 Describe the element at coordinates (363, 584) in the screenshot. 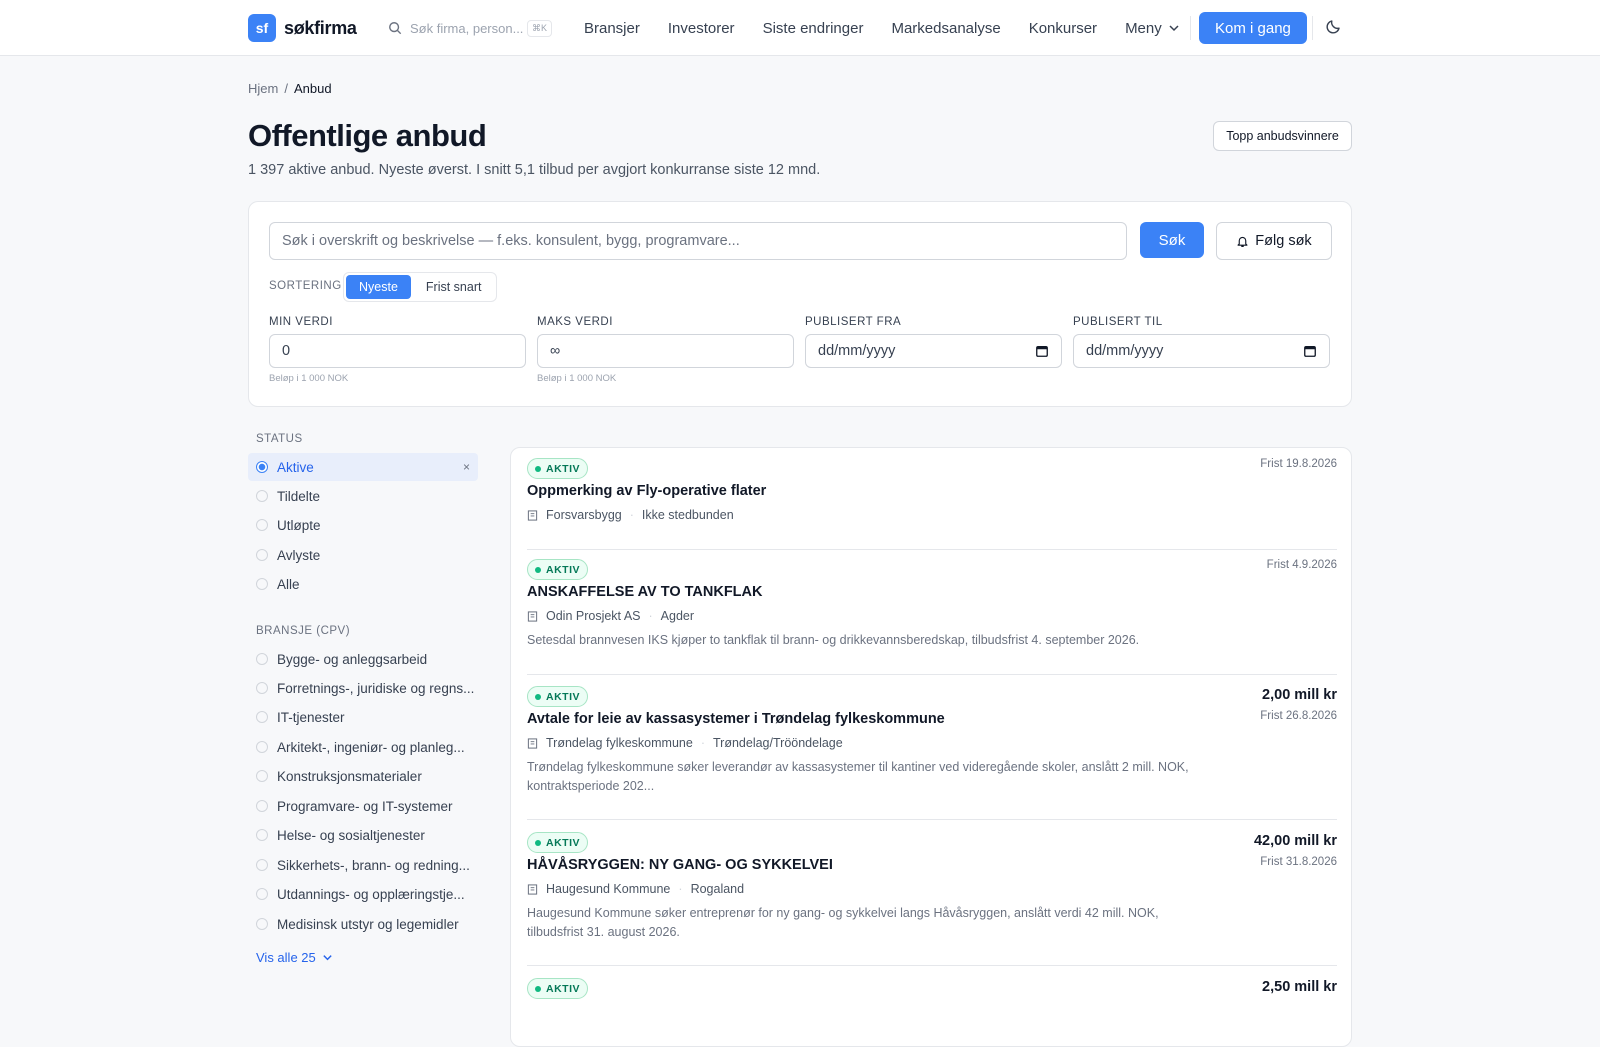

I see `status-item-alle: Alle` at that location.